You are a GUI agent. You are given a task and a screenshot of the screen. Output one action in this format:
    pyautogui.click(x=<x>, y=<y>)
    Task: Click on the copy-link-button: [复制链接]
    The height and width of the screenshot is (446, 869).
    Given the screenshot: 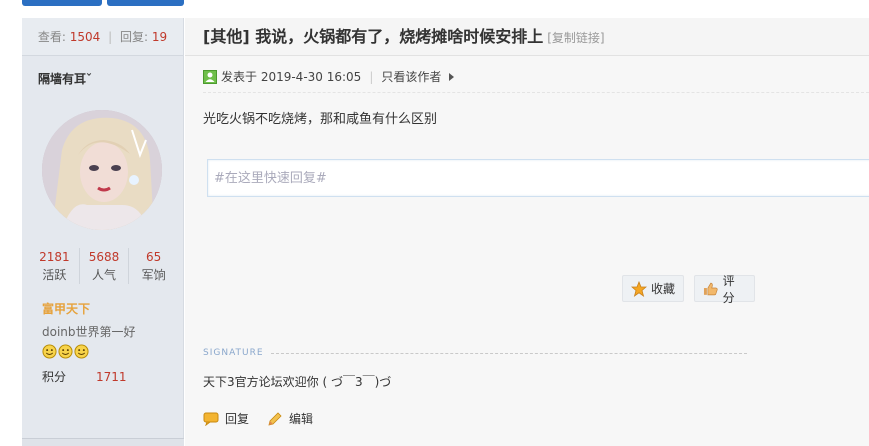 What is the action you would take?
    pyautogui.click(x=575, y=38)
    